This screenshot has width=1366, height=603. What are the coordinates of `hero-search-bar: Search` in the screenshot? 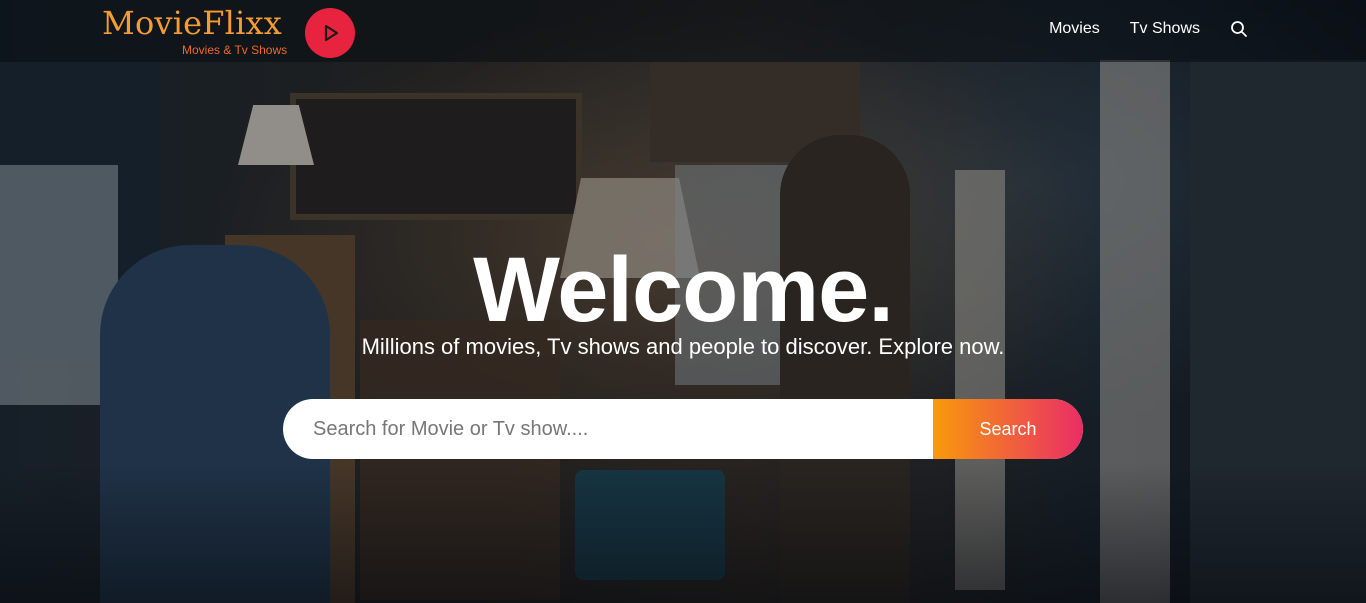 It's located at (683, 429).